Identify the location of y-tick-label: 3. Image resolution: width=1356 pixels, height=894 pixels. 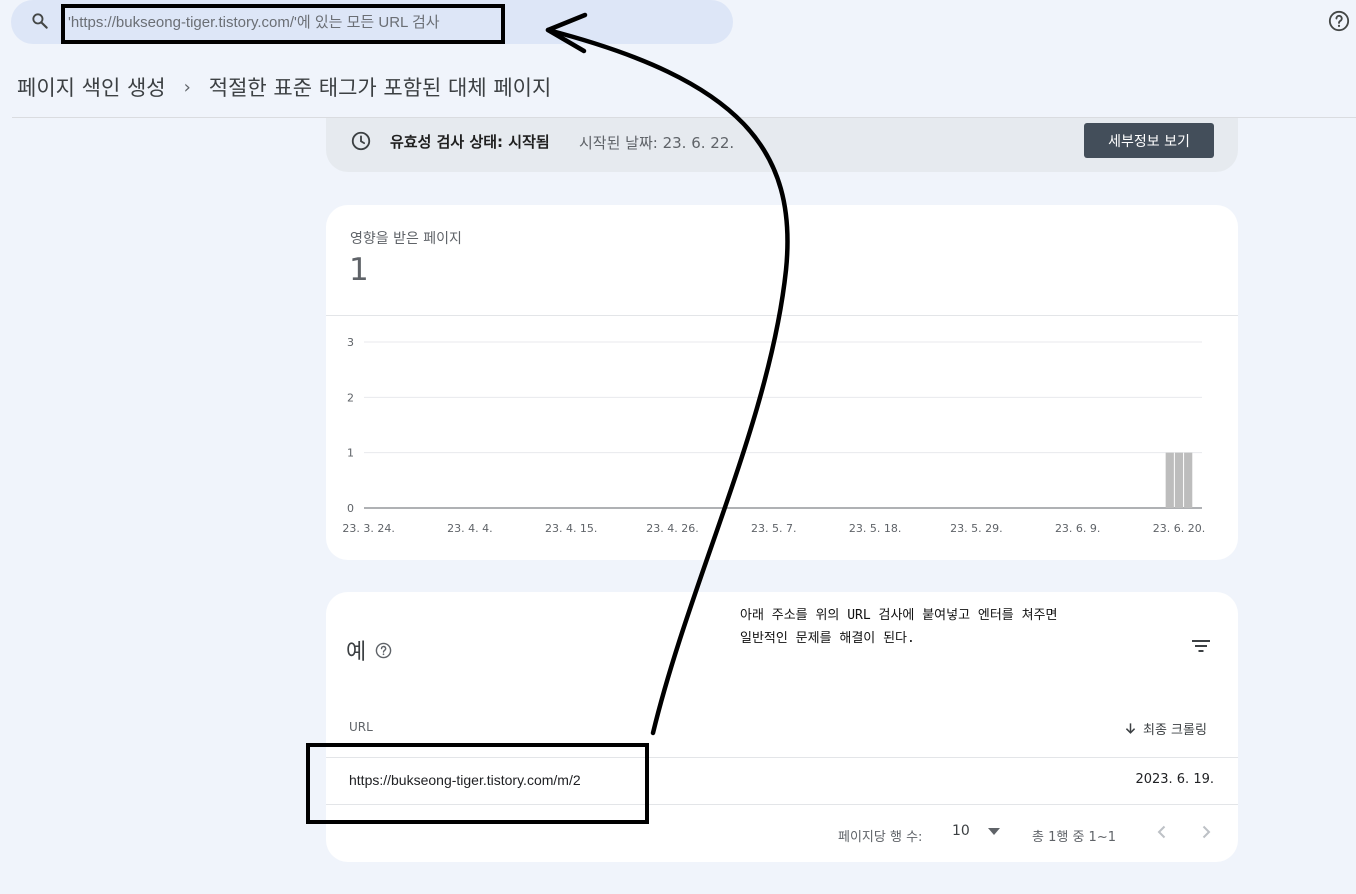
(350, 342).